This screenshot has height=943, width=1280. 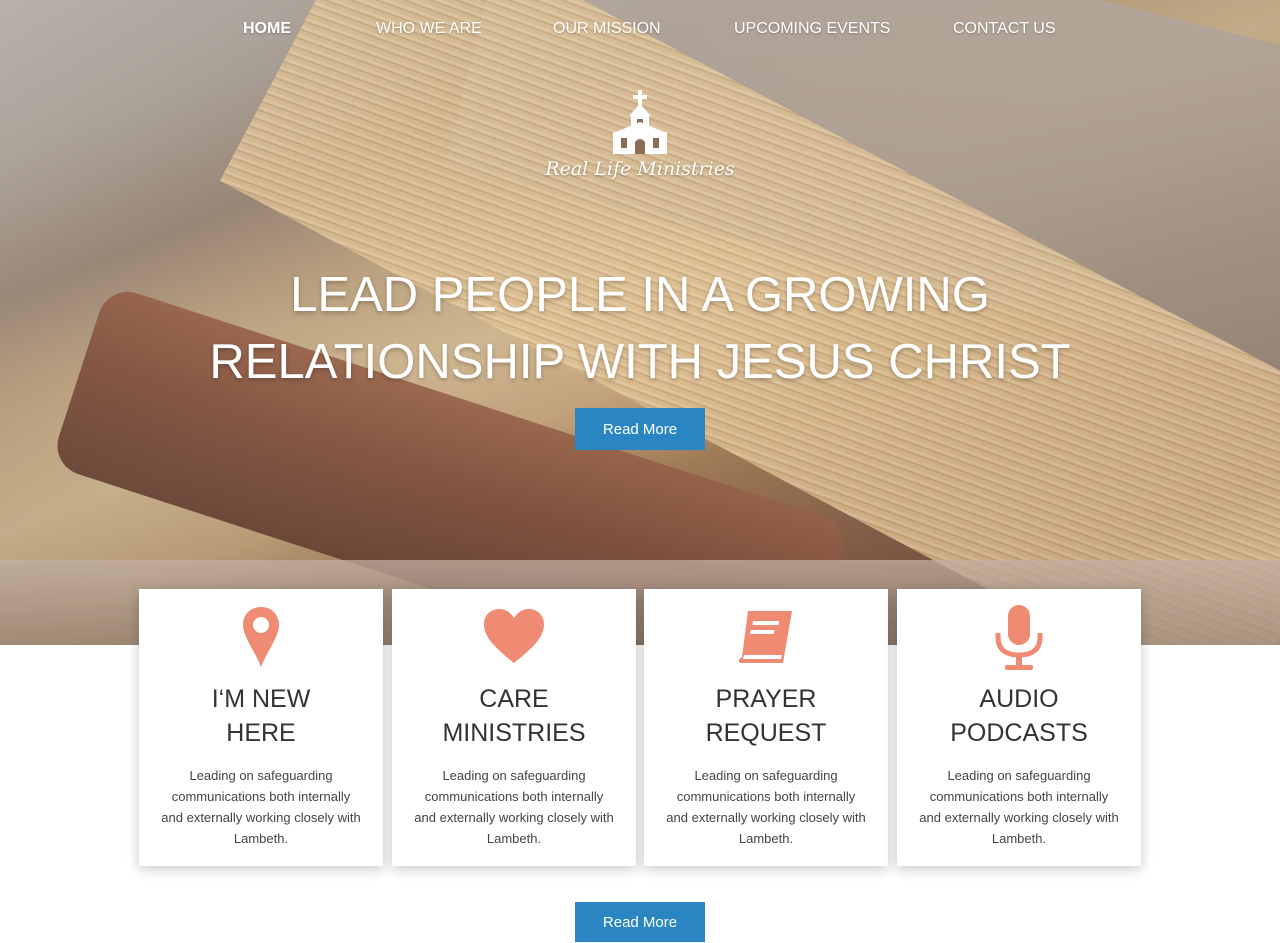 What do you see at coordinates (429, 29) in the screenshot?
I see `nav-who-we-are: WHO WE ARE` at bounding box center [429, 29].